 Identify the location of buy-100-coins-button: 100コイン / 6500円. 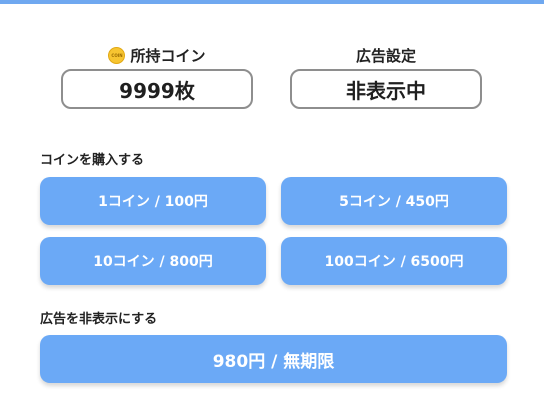
(394, 261).